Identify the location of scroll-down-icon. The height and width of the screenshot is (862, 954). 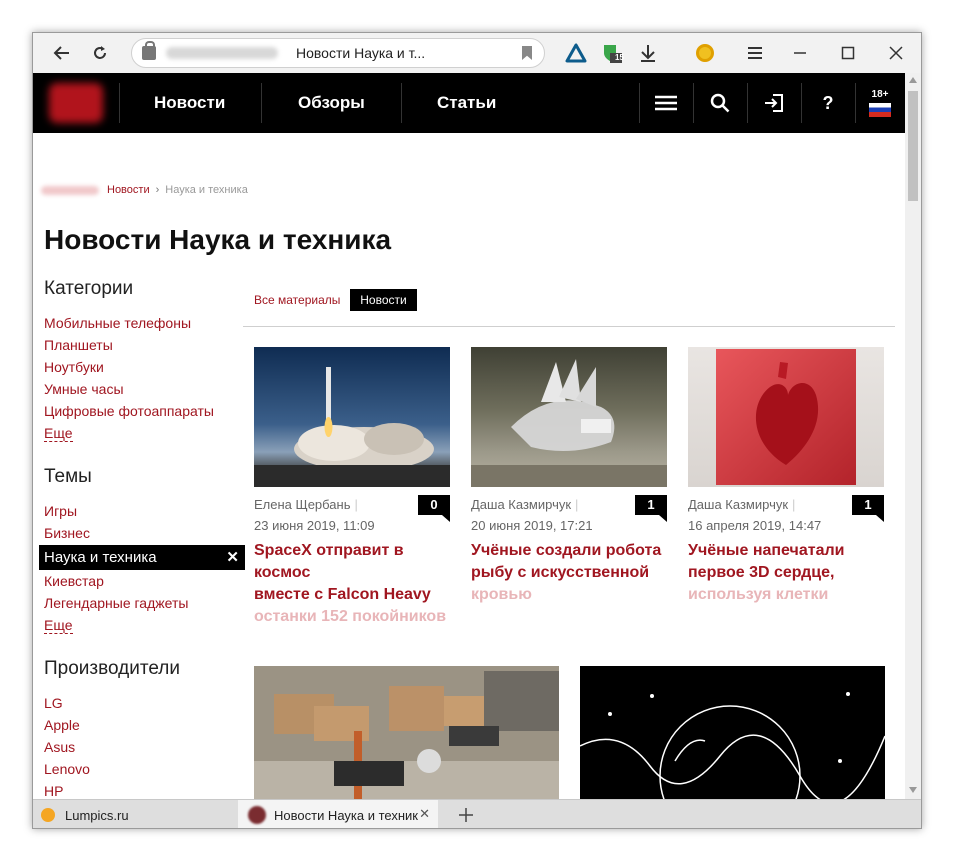
(913, 790).